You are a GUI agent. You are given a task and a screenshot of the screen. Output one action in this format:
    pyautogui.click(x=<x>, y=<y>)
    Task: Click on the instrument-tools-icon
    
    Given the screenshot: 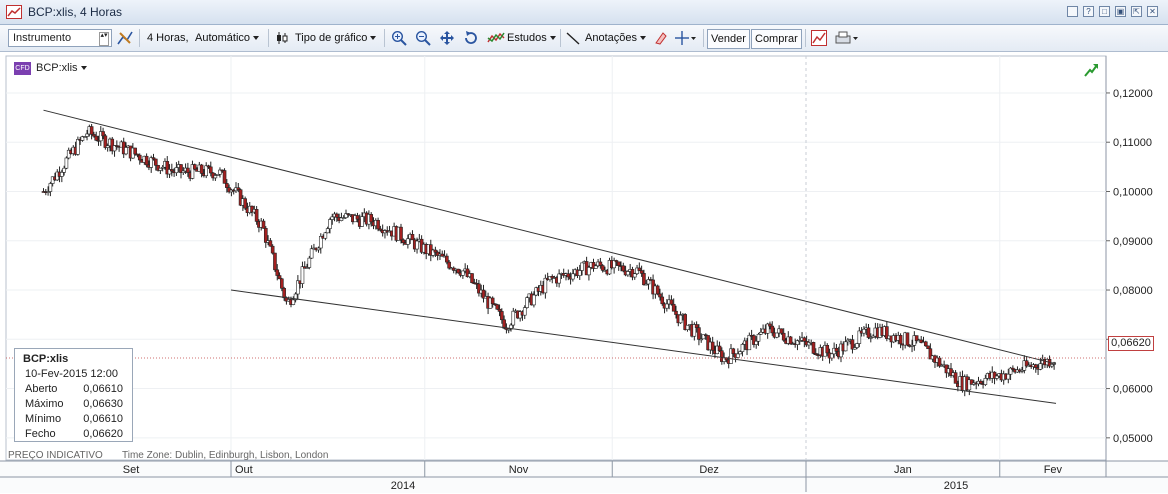 What is the action you would take?
    pyautogui.click(x=125, y=39)
    